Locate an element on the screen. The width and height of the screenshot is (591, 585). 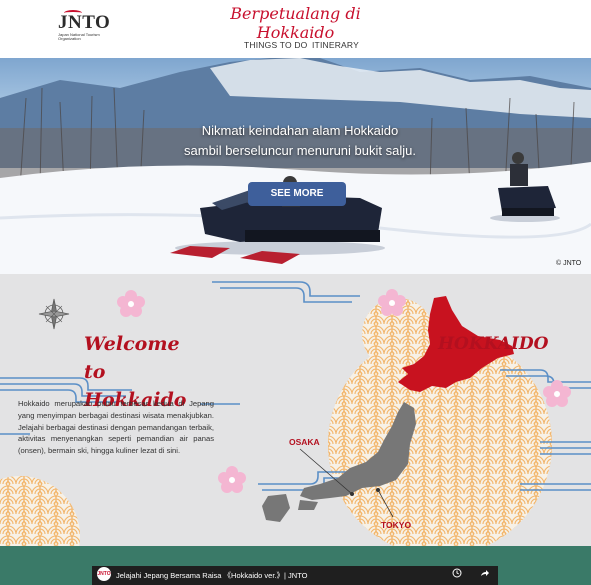
tokyo-map-label: TOKYO is located at coordinates (396, 525).